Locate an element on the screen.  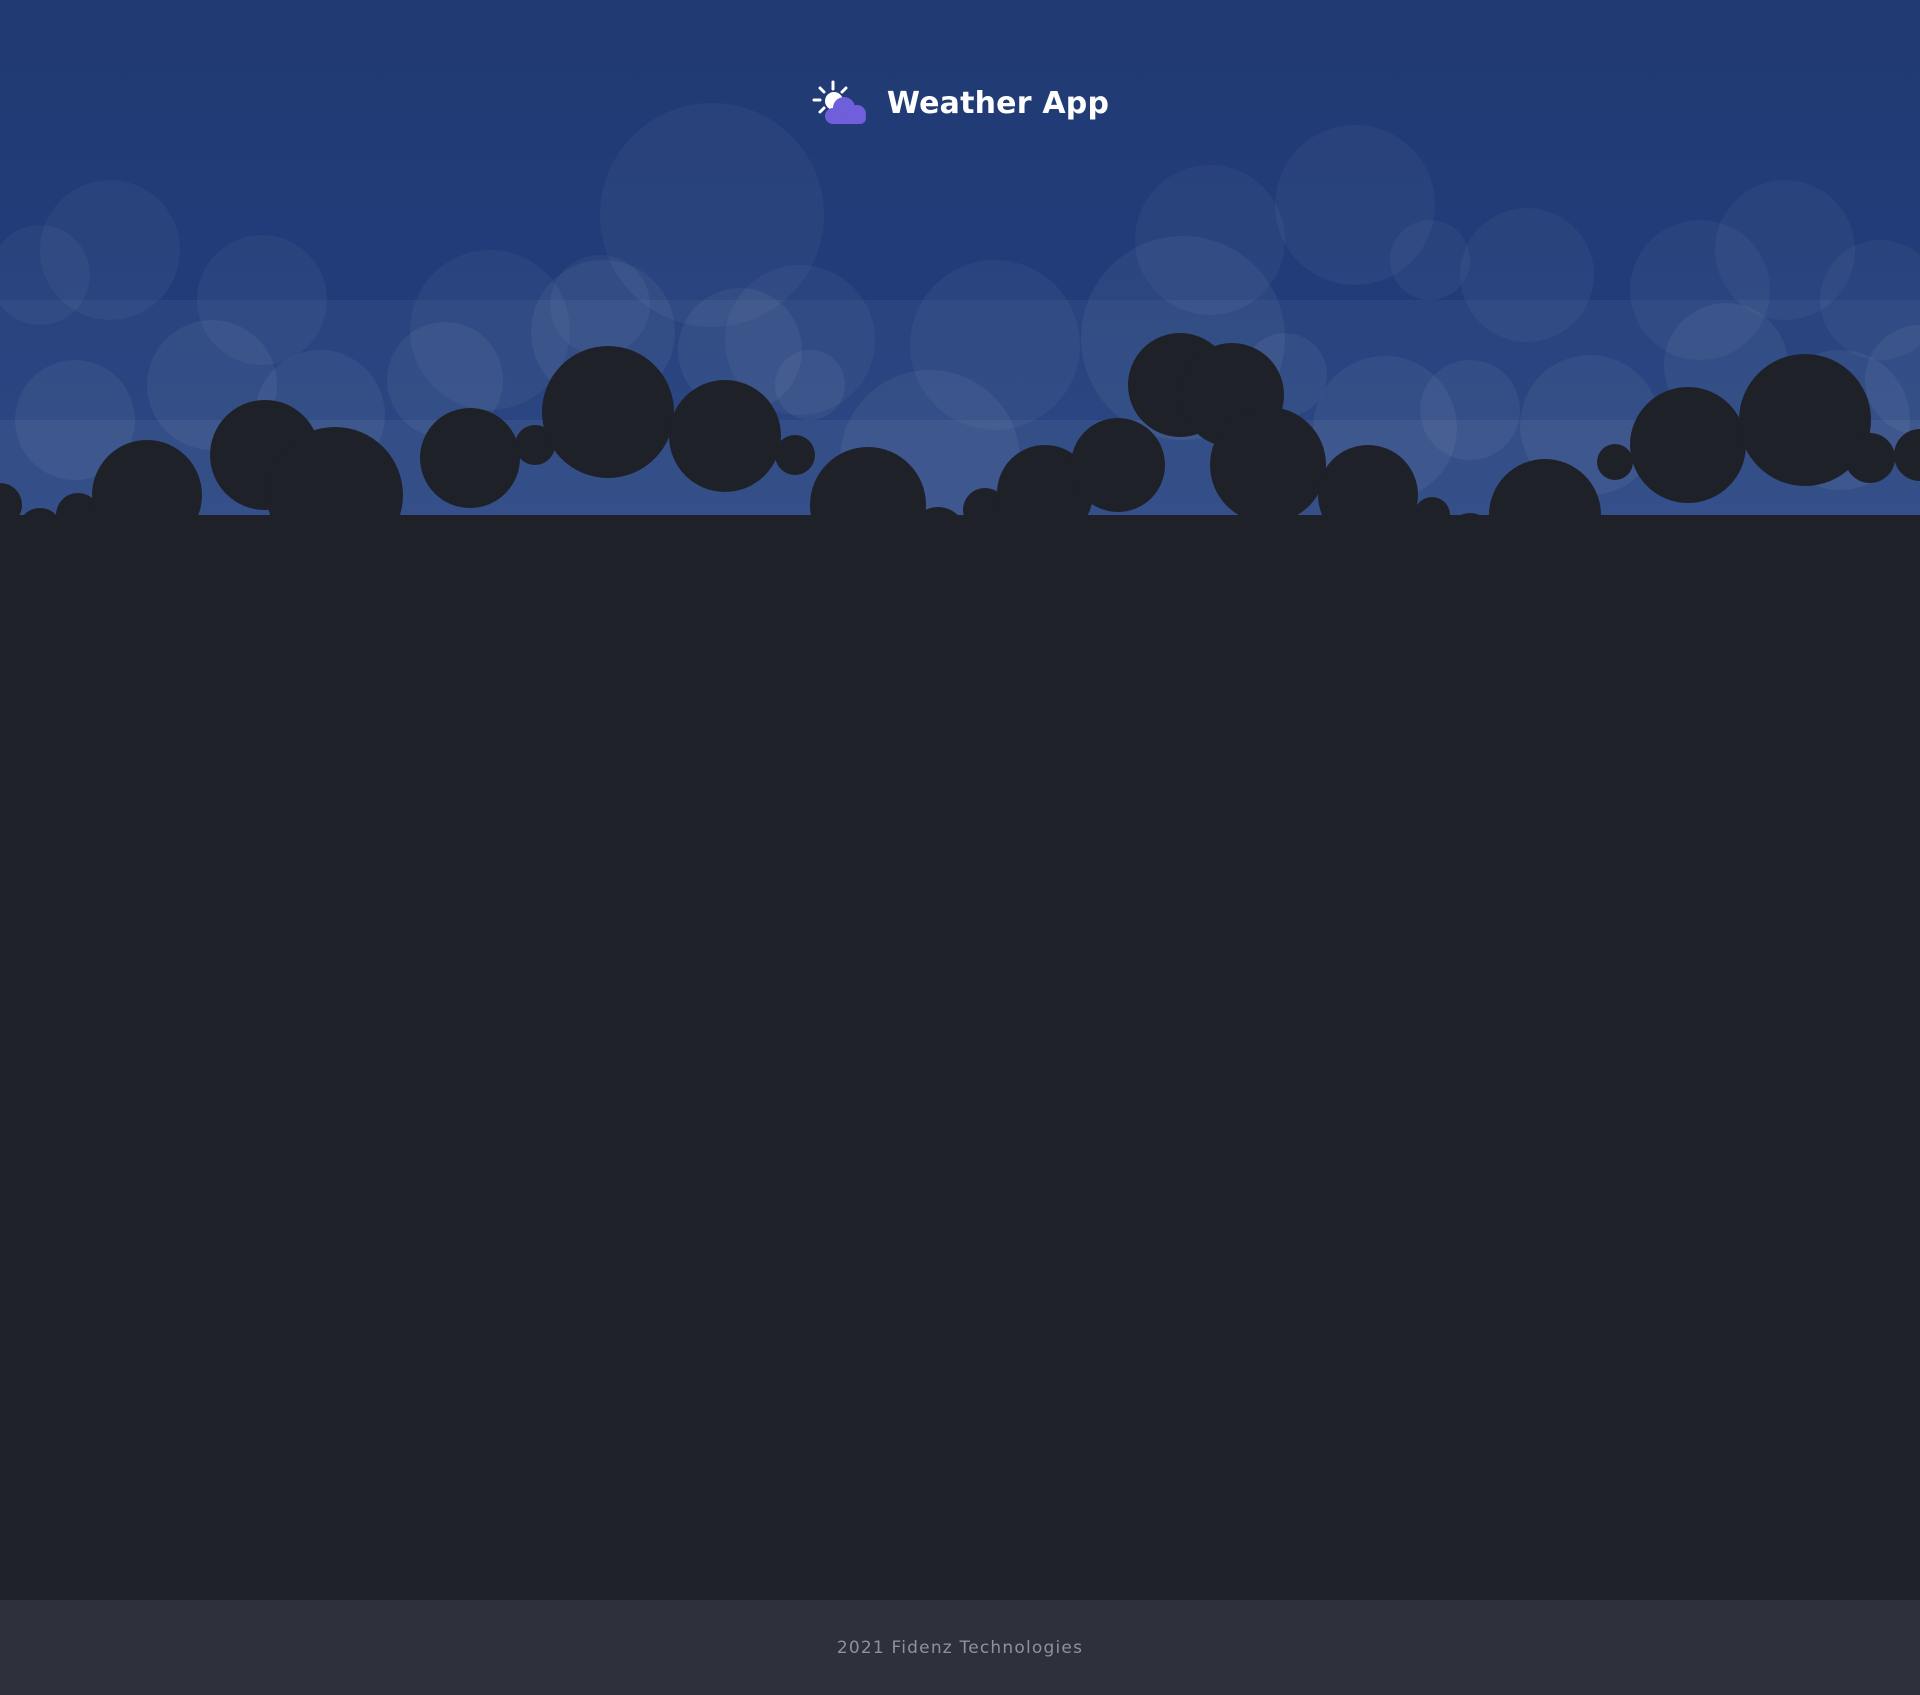
brand: Weather App is located at coordinates (960, 103).